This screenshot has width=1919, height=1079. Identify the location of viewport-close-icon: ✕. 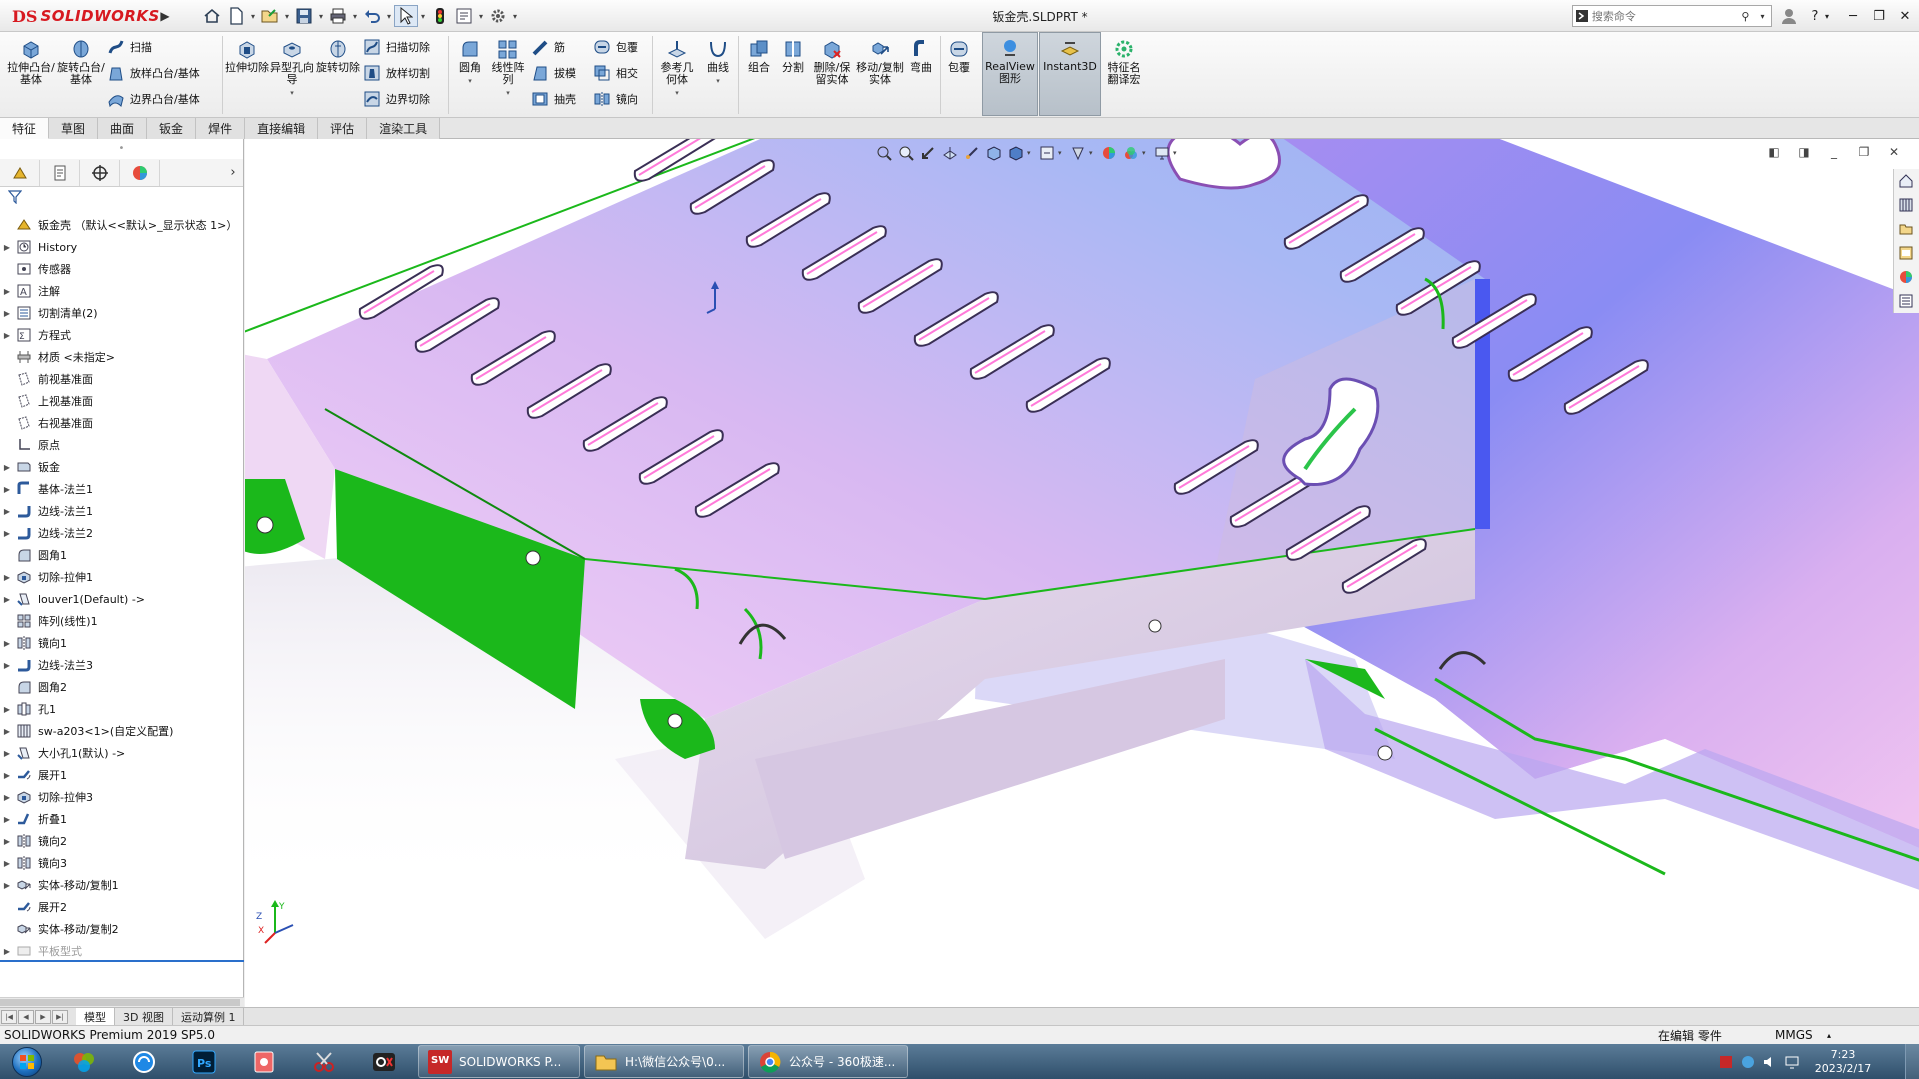
(1894, 152).